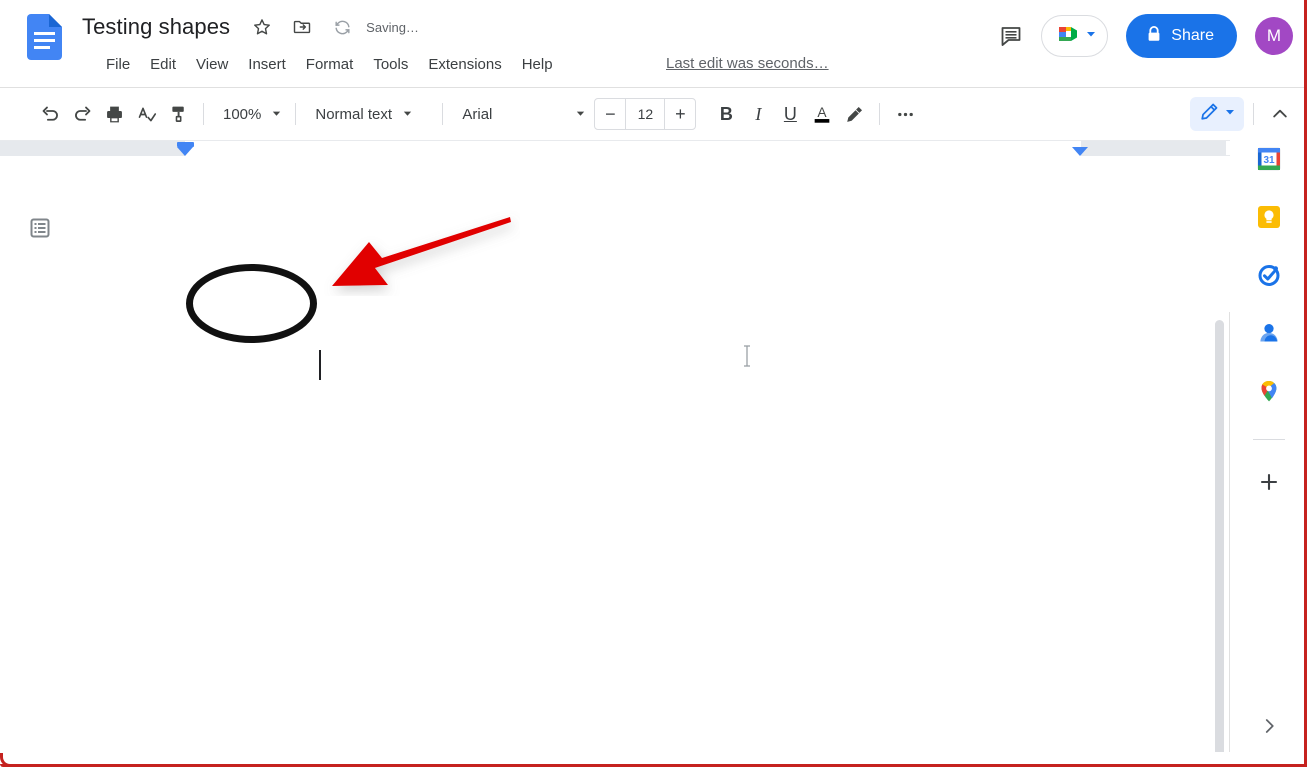 The height and width of the screenshot is (767, 1307). Describe the element at coordinates (185, 151) in the screenshot. I see `left-indent-marker-icon` at that location.